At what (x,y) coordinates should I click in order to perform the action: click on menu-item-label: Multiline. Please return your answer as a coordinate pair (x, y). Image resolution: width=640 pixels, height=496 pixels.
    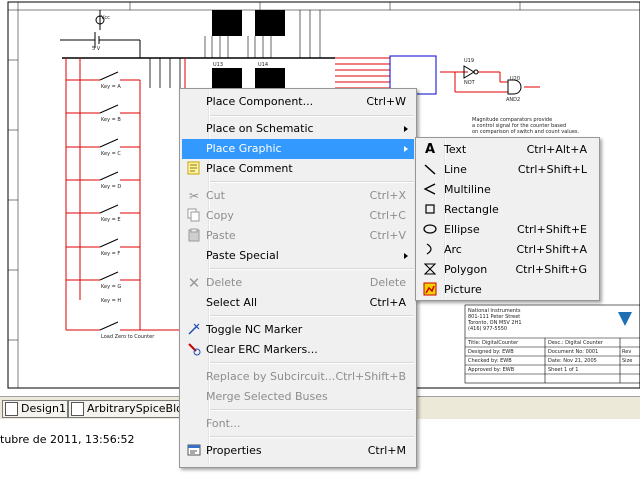
    Looking at the image, I should click on (467, 189).